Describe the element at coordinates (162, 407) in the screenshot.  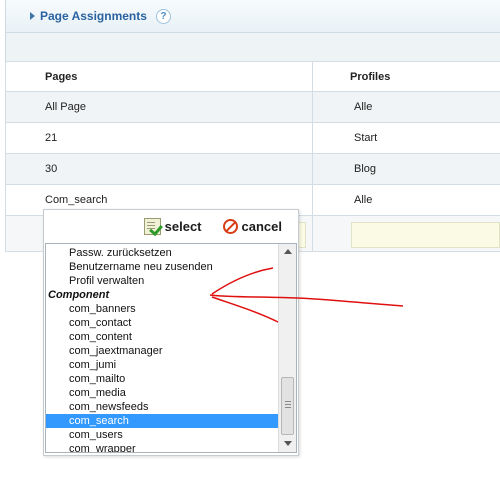
I see `list-item: com_newsfeeds` at that location.